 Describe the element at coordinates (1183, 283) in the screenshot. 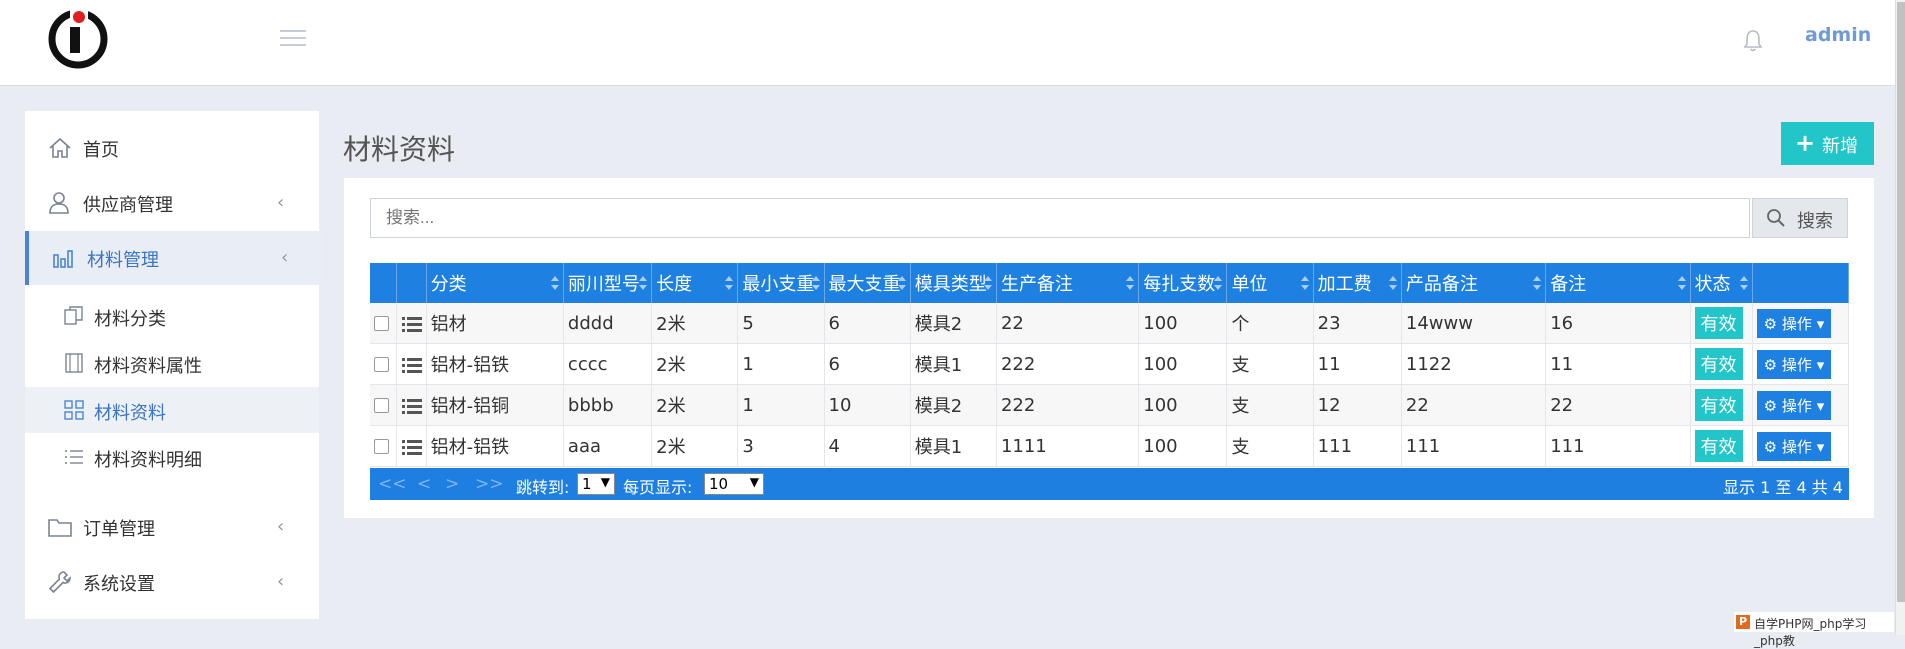

I see `column-header: 每扎支数` at that location.